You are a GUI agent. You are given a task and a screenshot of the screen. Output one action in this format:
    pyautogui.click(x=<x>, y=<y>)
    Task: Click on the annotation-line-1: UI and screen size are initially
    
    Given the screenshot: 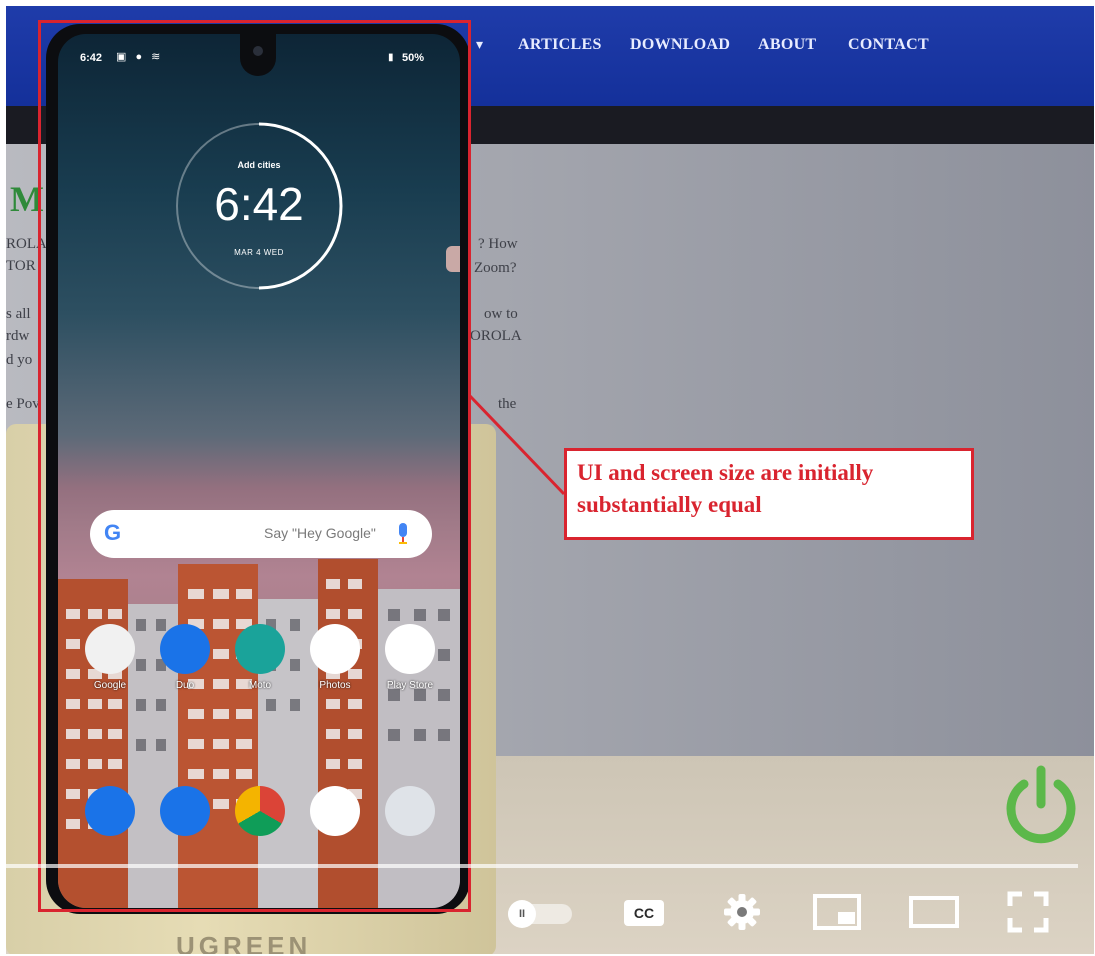 What is the action you would take?
    pyautogui.click(x=725, y=472)
    